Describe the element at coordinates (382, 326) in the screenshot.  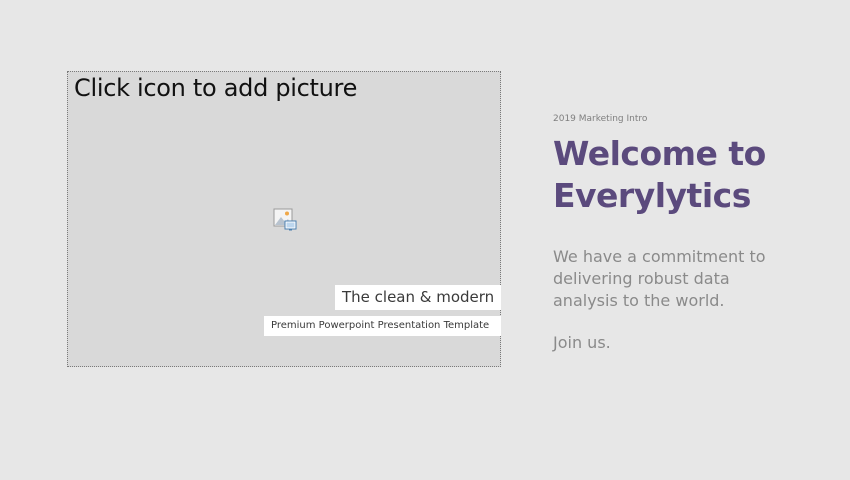
I see `caption-sub: Premium Powerpoint Presentation Template` at that location.